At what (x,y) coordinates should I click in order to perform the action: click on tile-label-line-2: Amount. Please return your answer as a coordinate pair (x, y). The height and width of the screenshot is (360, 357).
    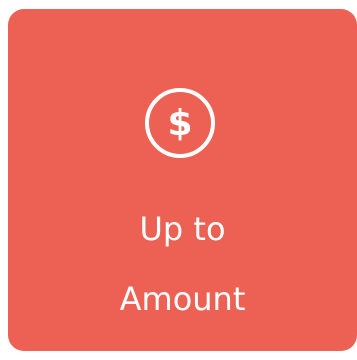
    Looking at the image, I should click on (182, 299).